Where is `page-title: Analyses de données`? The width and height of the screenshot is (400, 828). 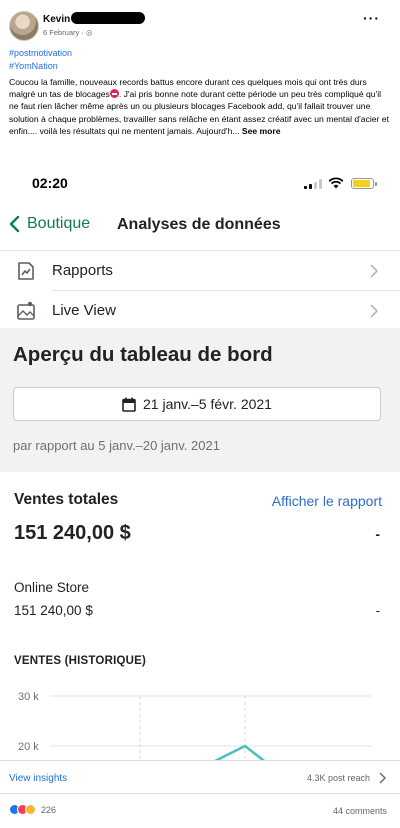
page-title: Analyses de données is located at coordinates (199, 224).